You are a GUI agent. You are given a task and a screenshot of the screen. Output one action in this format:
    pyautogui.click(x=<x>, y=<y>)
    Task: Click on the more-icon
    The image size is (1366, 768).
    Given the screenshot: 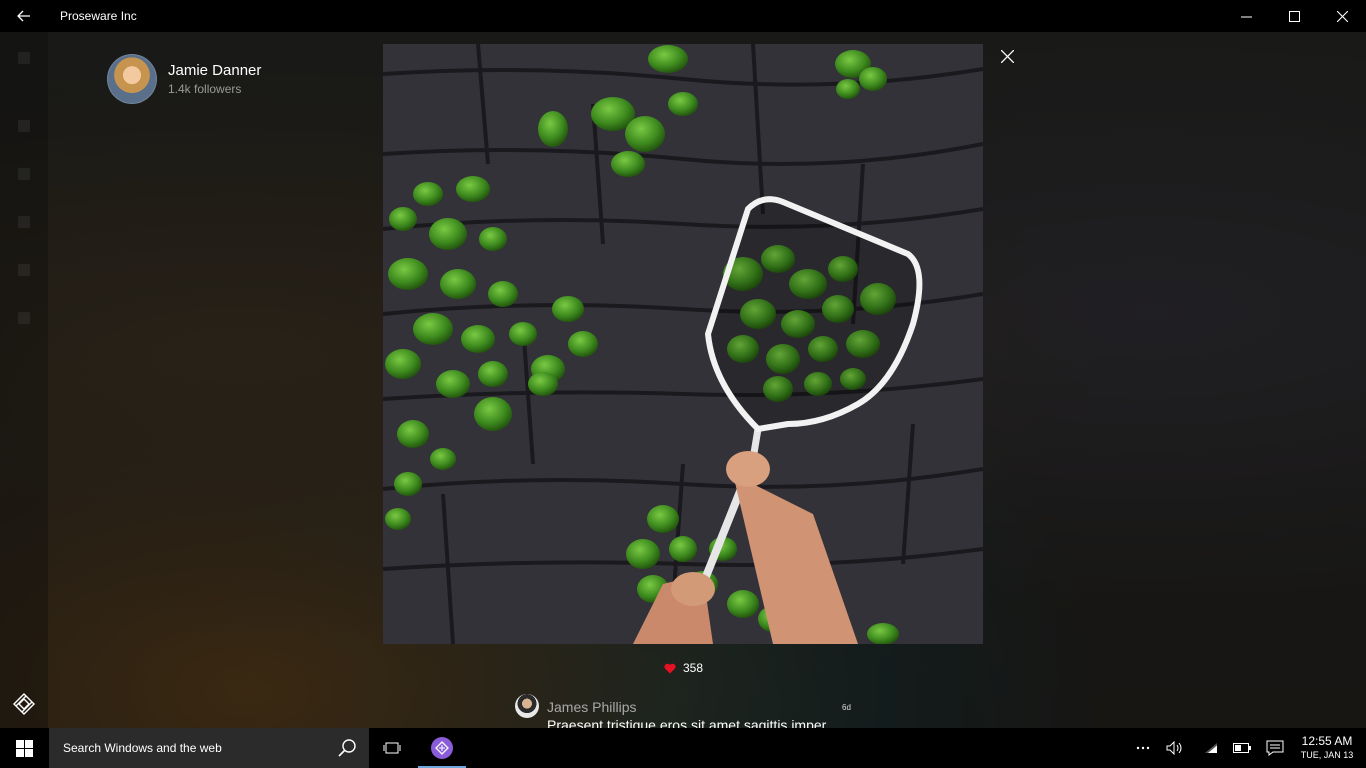 What is the action you would take?
    pyautogui.click(x=1143, y=748)
    